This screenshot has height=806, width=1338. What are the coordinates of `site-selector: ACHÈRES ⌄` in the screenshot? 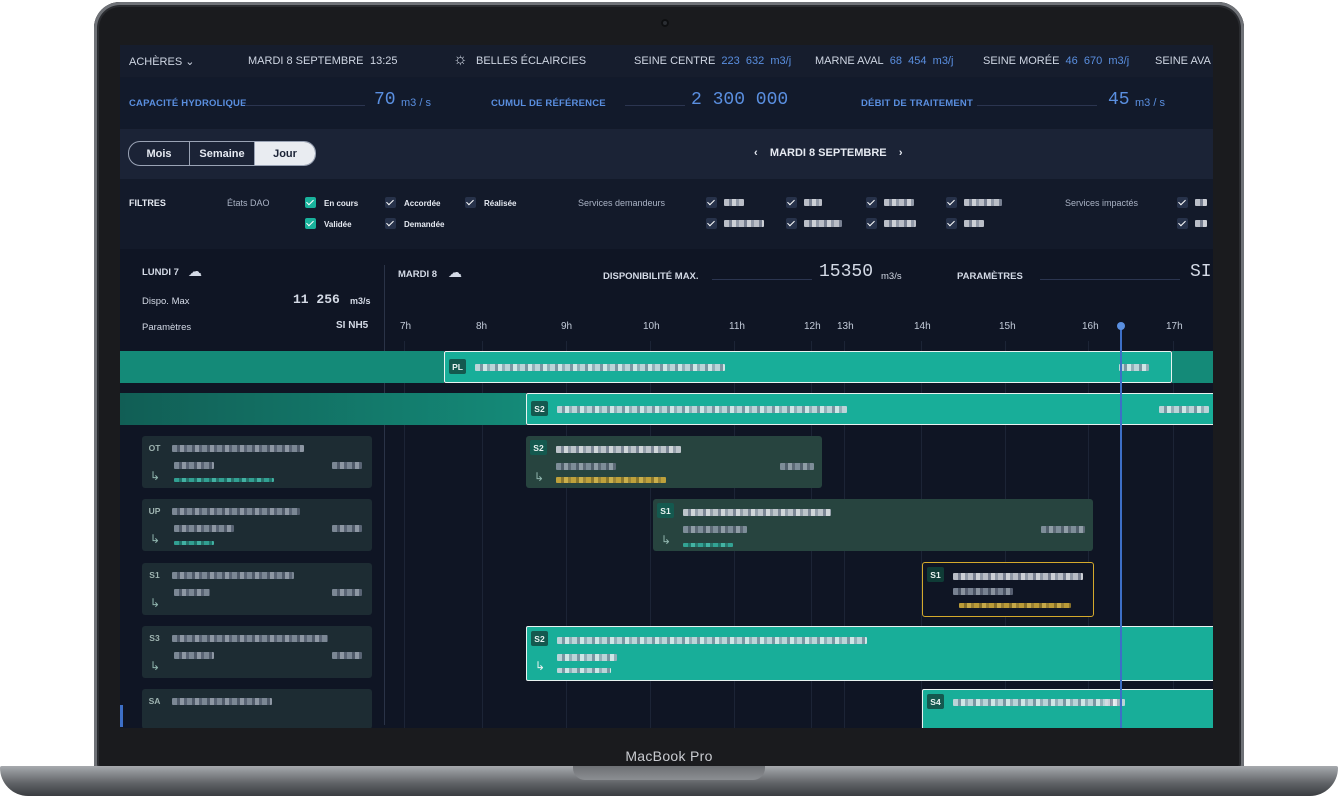 It's located at (161, 61).